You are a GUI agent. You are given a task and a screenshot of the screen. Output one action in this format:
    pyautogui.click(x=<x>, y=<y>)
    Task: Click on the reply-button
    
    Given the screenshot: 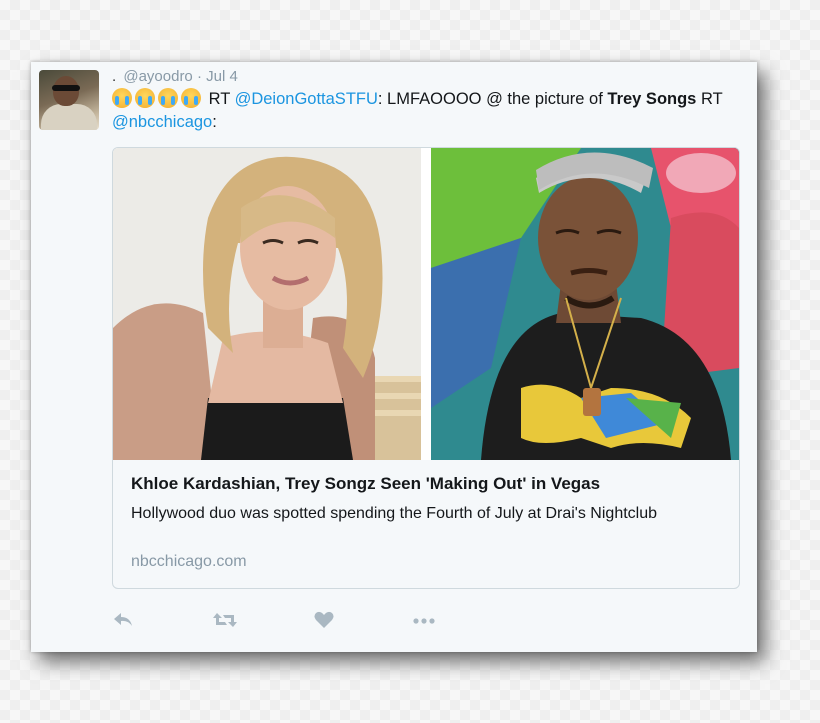 What is the action you would take?
    pyautogui.click(x=124, y=621)
    